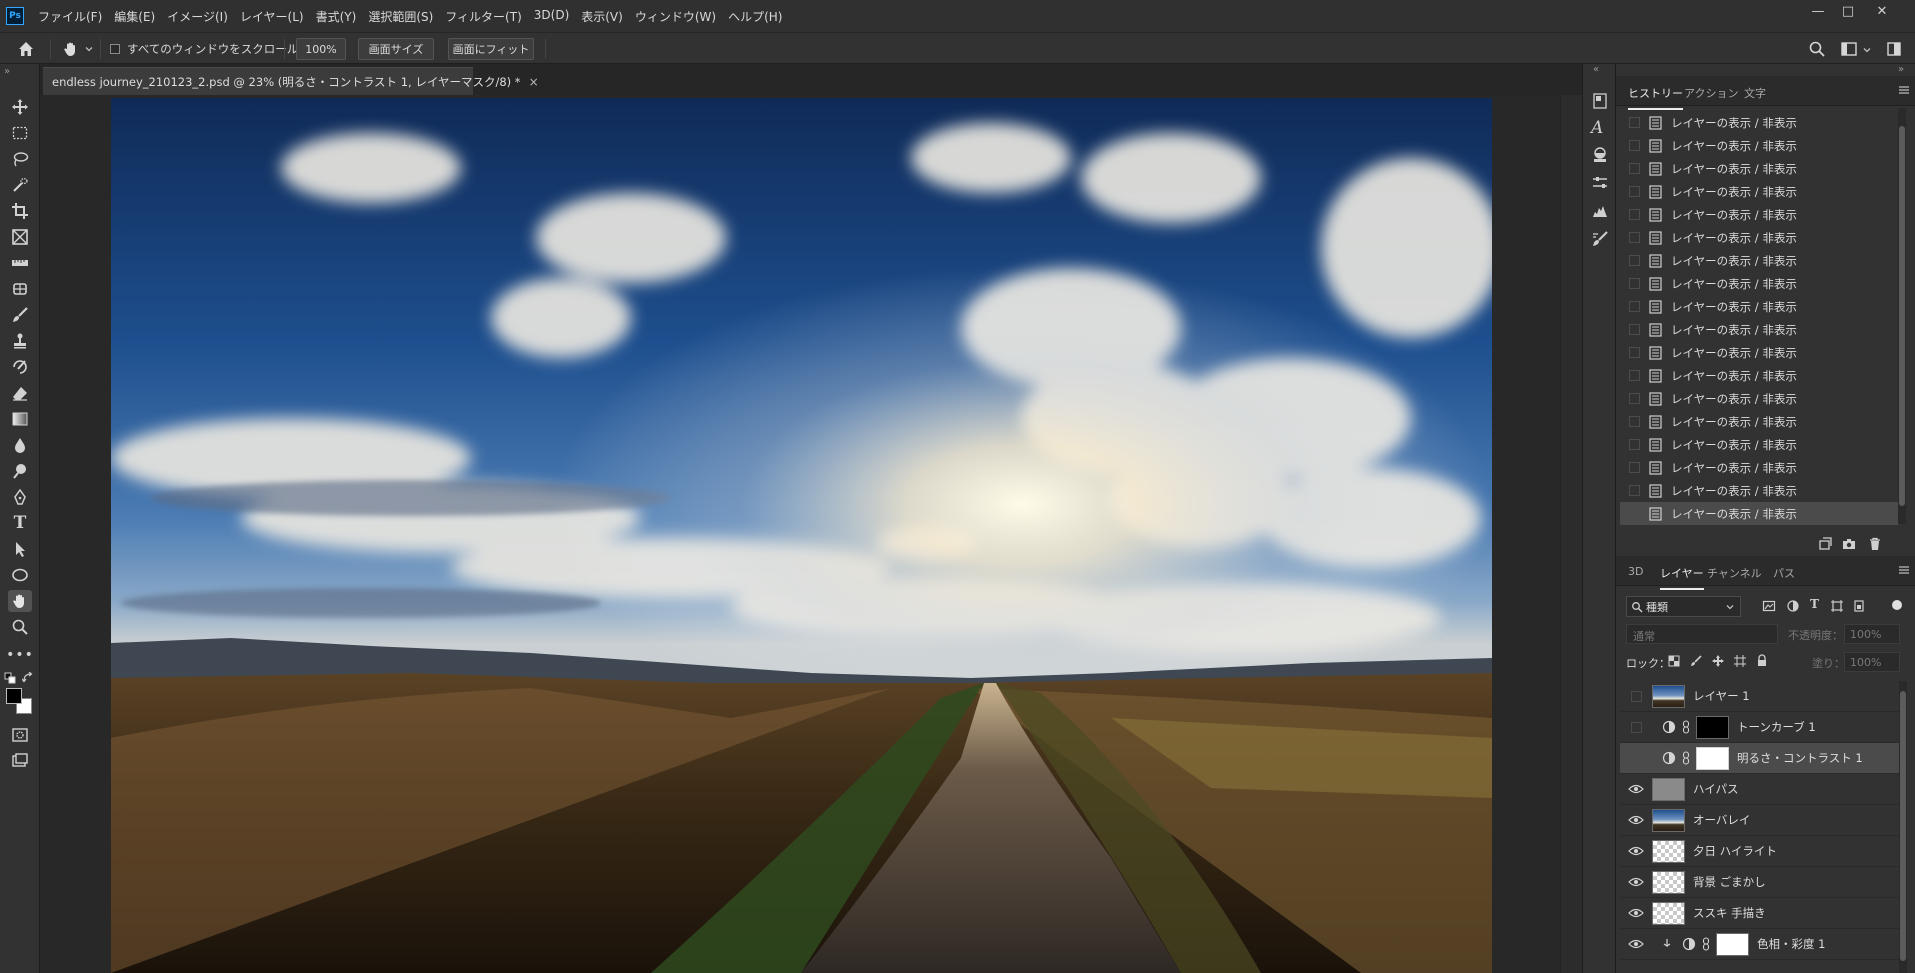 Image resolution: width=1915 pixels, height=973 pixels. What do you see at coordinates (1762, 758) in the screenshot?
I see `layer-row: 明るさ・コントラスト 1` at bounding box center [1762, 758].